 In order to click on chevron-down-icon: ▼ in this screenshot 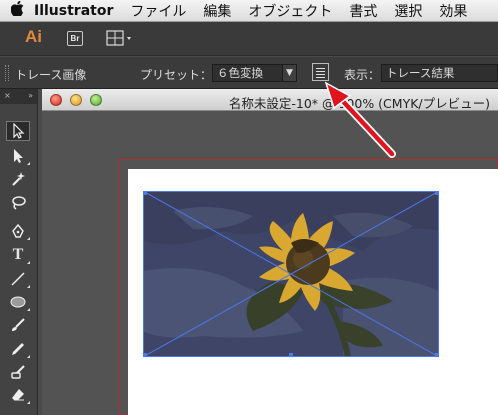, I will do `click(289, 73)`.